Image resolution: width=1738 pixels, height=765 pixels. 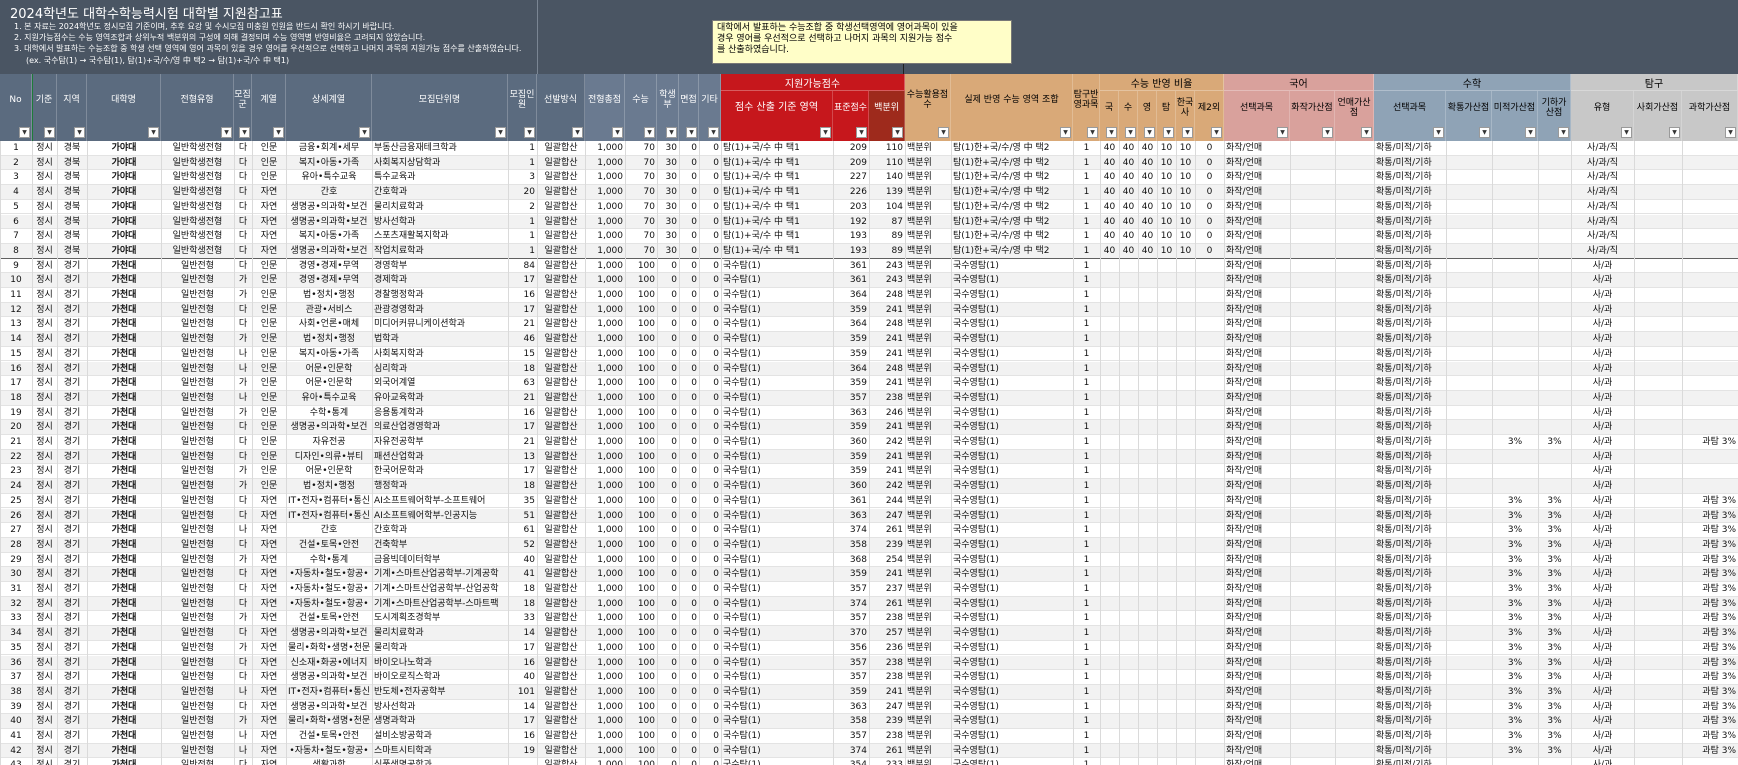 What do you see at coordinates (440, 663) in the screenshot?
I see `cell-unit: 바이오나노학과` at bounding box center [440, 663].